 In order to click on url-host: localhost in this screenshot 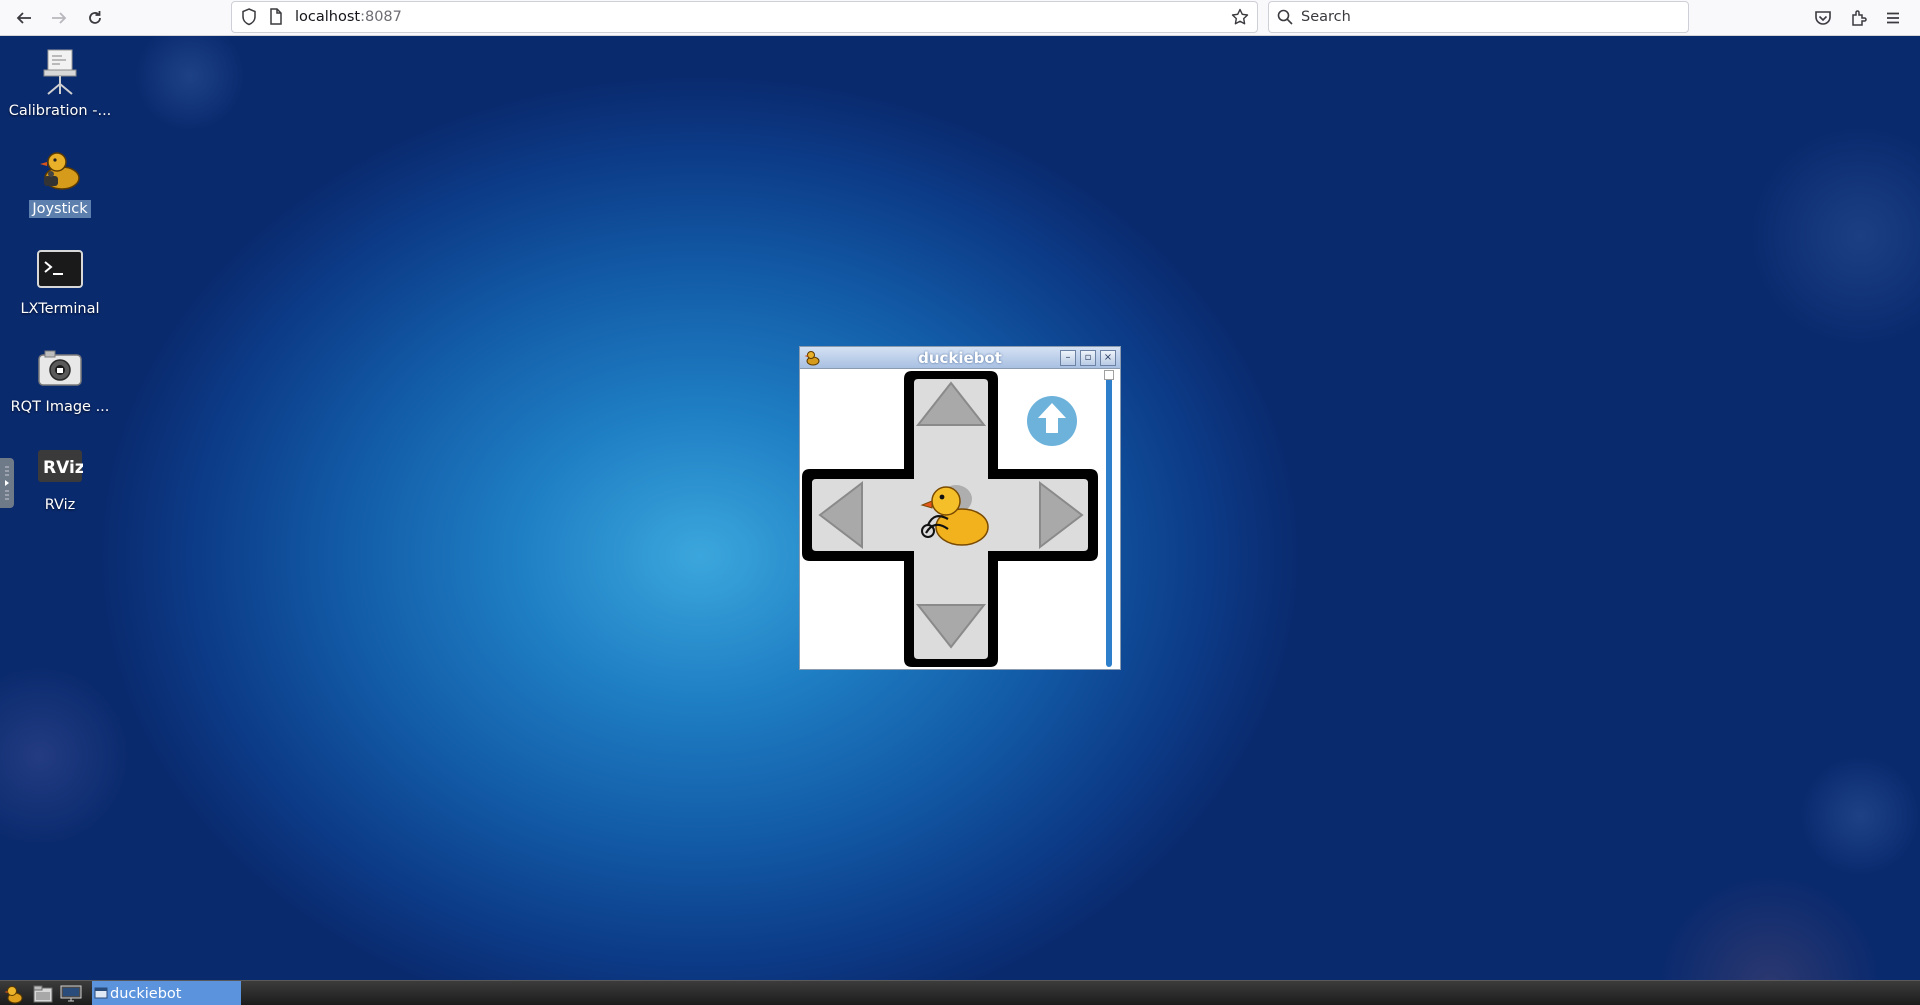, I will do `click(328, 17)`.